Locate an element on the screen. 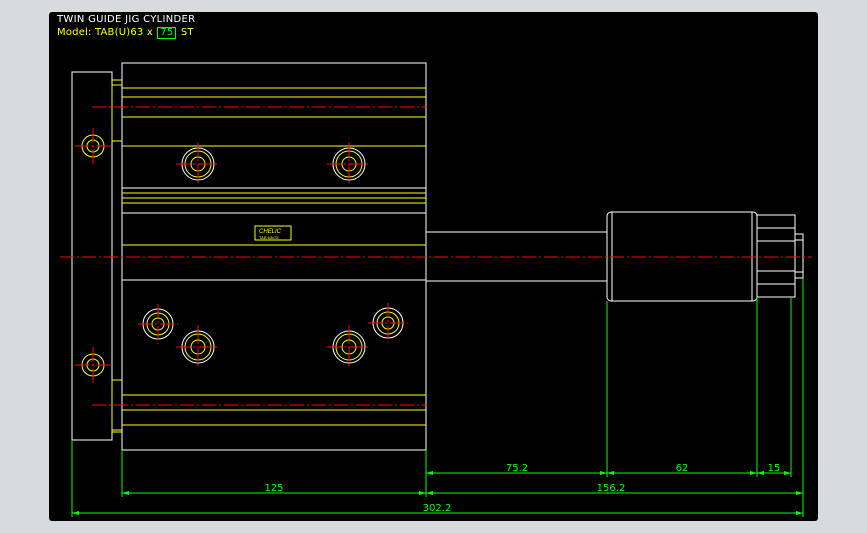 This screenshot has height=533, width=867. nameplate-sub: TAB 63x75 is located at coordinates (269, 237).